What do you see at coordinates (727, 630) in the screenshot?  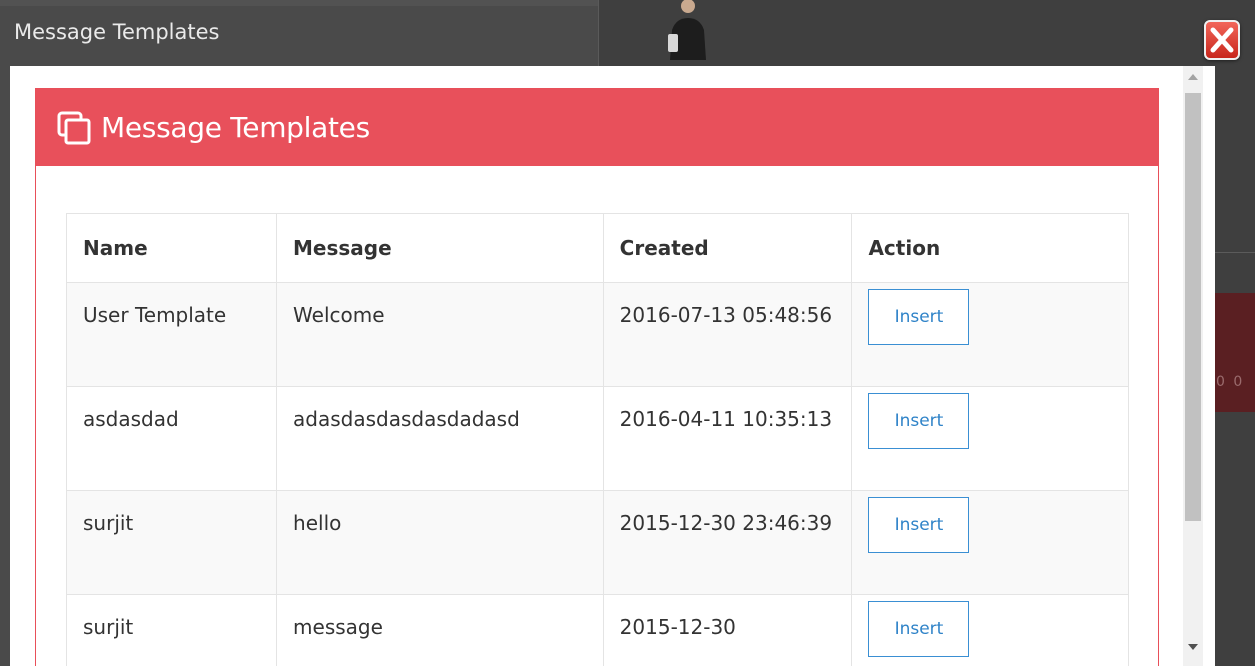 I see `cell-created: 2015-12-30` at bounding box center [727, 630].